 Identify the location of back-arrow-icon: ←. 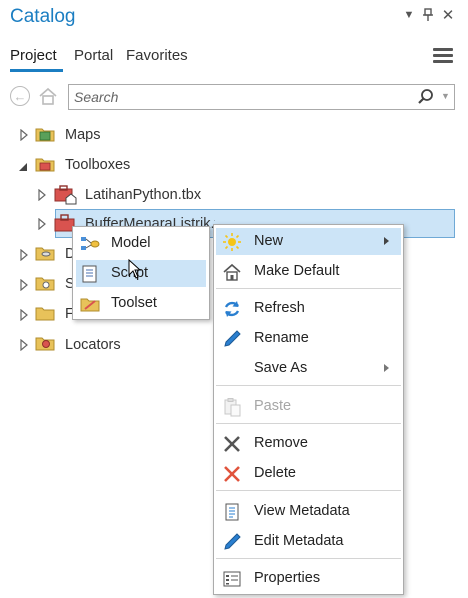
(20, 96).